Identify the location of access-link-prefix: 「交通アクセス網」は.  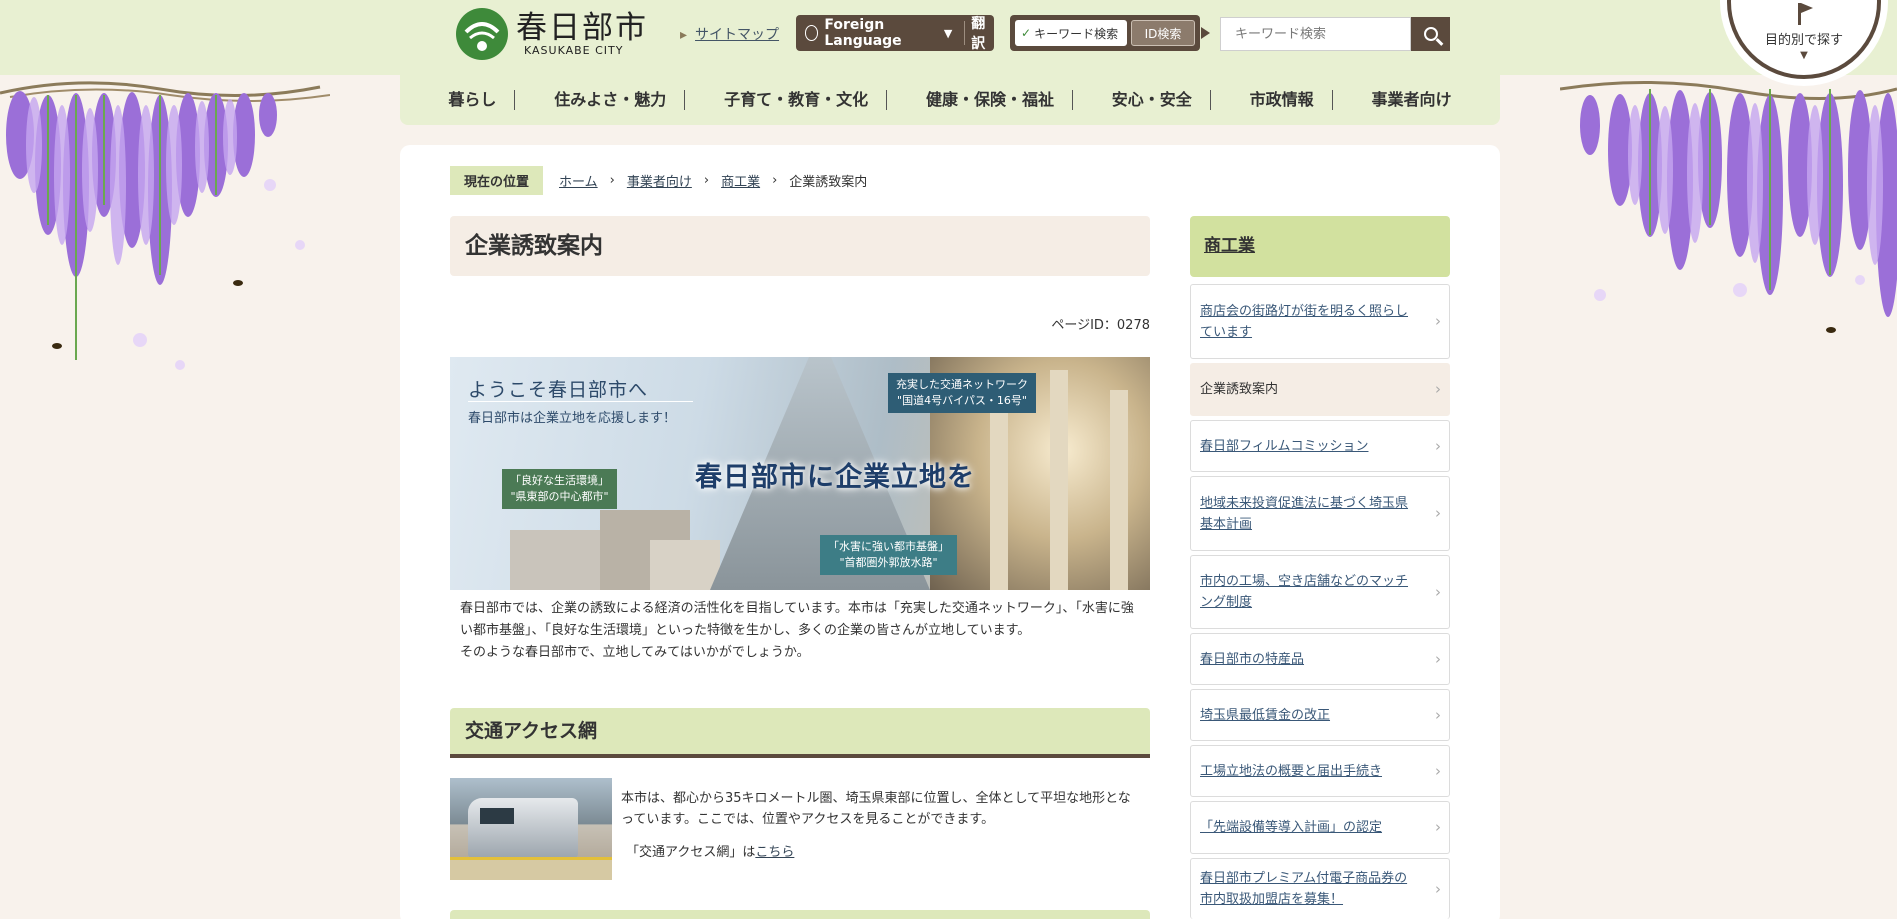
(691, 852).